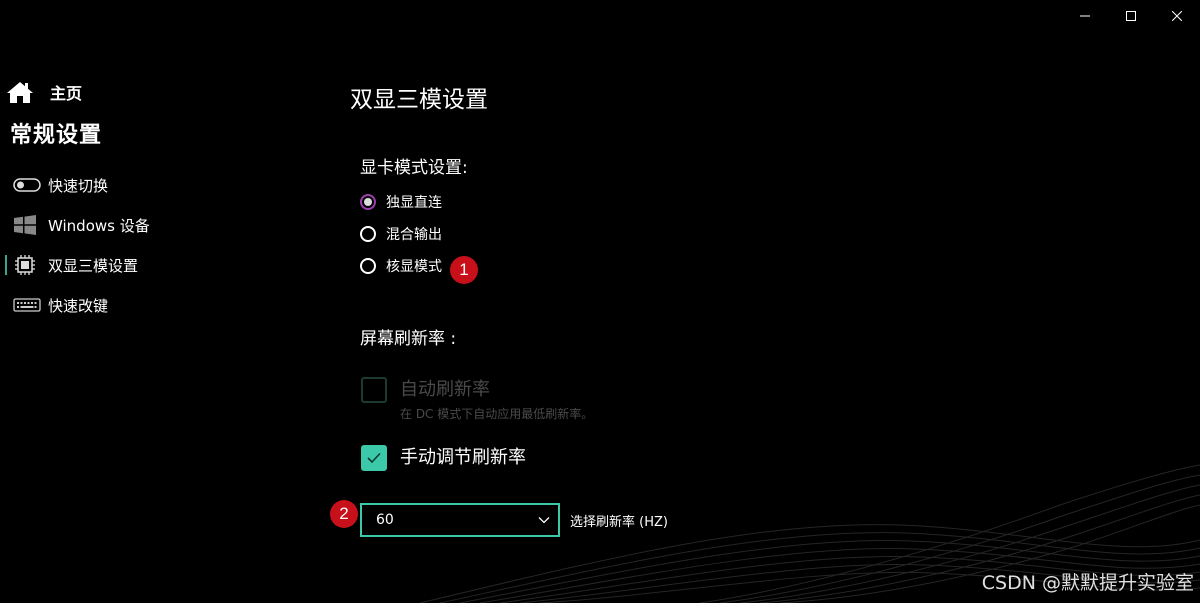 This screenshot has width=1200, height=603. What do you see at coordinates (27, 185) in the screenshot?
I see `toggle-icon` at bounding box center [27, 185].